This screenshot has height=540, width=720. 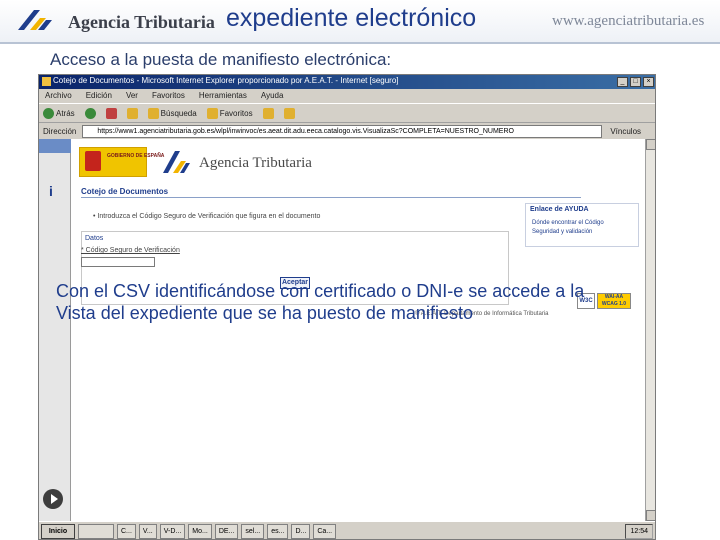 What do you see at coordinates (639, 531) in the screenshot?
I see `system-clock: 12:54` at bounding box center [639, 531].